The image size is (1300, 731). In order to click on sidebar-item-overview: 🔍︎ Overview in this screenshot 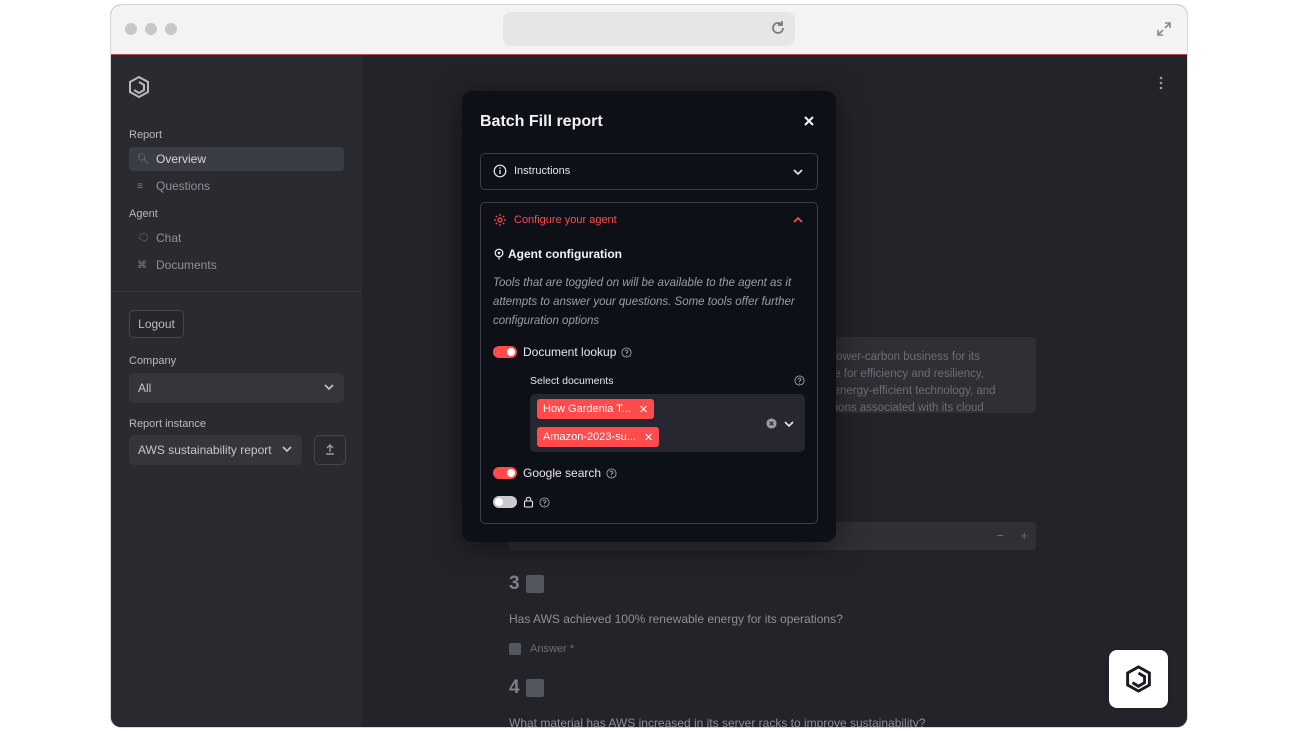, I will do `click(236, 159)`.